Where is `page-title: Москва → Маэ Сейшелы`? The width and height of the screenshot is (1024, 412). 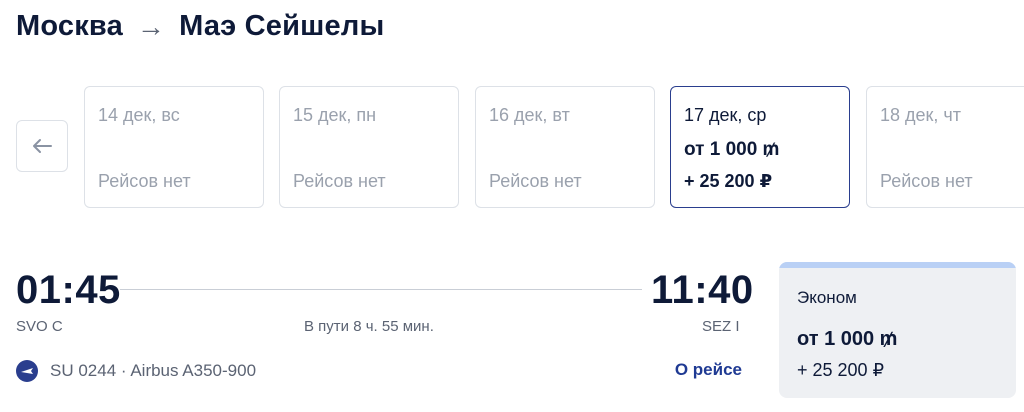
page-title: Москва → Маэ Сейшелы is located at coordinates (200, 26).